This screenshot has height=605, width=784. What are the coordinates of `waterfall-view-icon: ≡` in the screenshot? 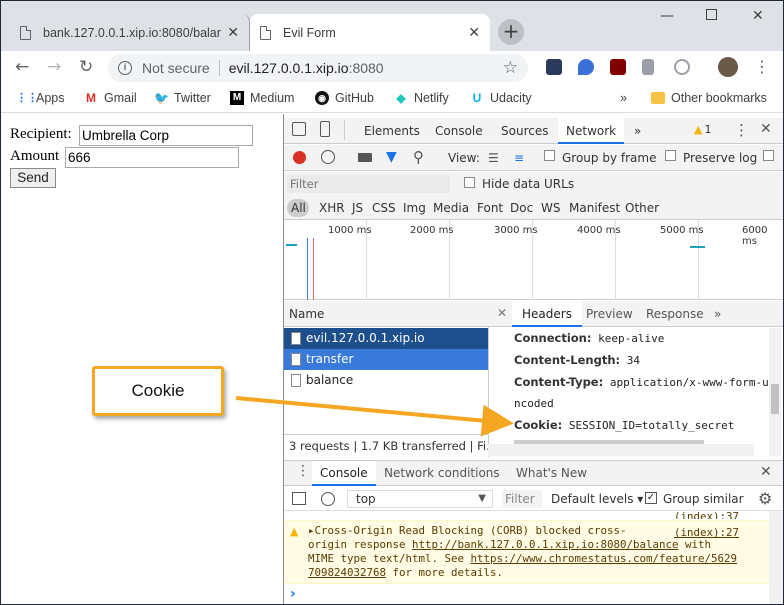 It's located at (519, 158).